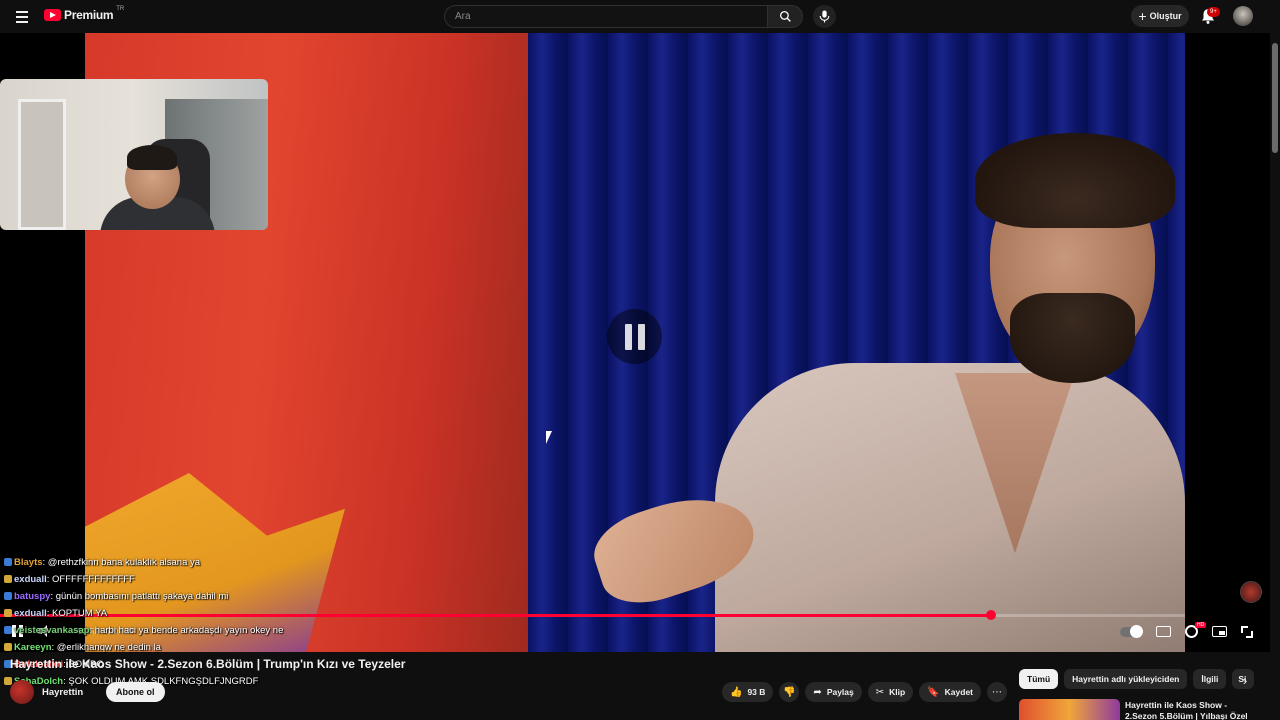 This screenshot has width=1280, height=720. I want to click on logo-country-code: TR, so click(120, 9).